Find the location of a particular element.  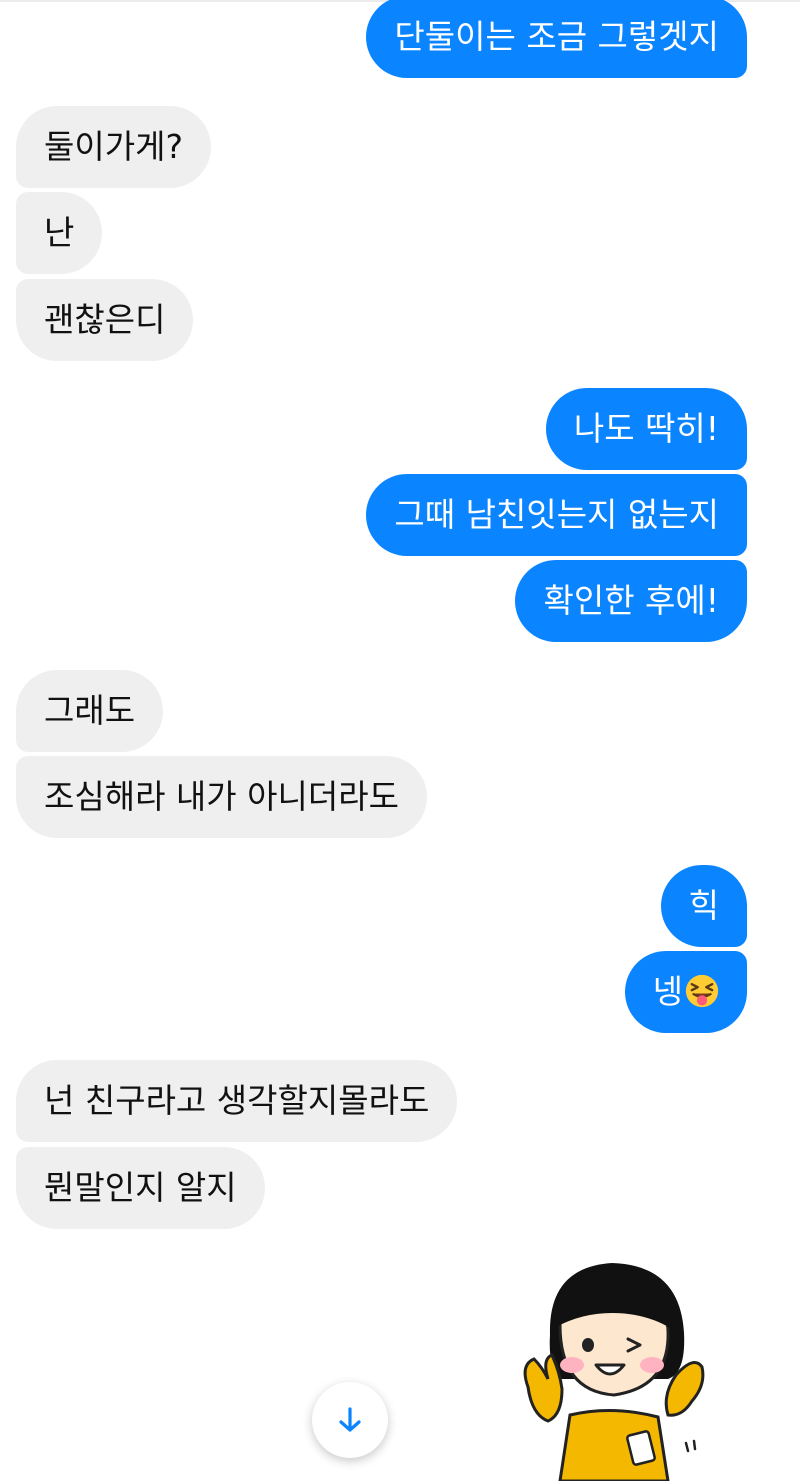

message-bubble-incoming: 넌 친구라고 생각할지몰라도 is located at coordinates (237, 1101).